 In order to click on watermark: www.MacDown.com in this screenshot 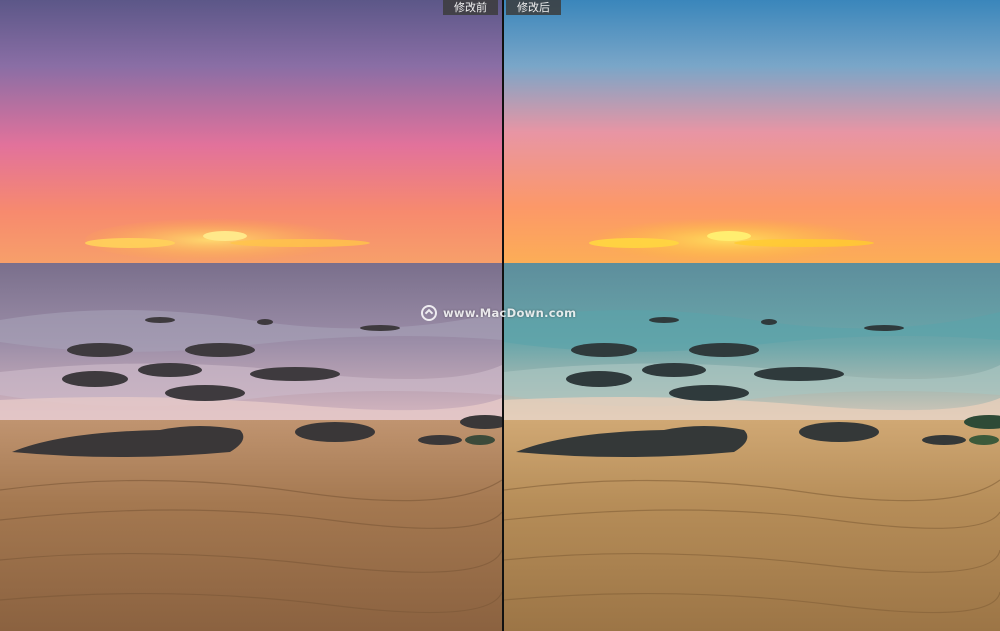, I will do `click(498, 313)`.